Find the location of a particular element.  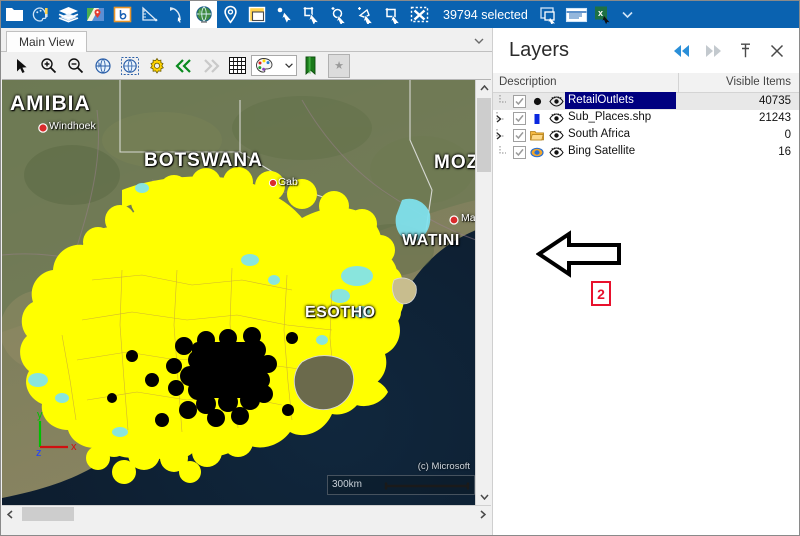

table-row: Bing Satellite 16 is located at coordinates (646, 152).